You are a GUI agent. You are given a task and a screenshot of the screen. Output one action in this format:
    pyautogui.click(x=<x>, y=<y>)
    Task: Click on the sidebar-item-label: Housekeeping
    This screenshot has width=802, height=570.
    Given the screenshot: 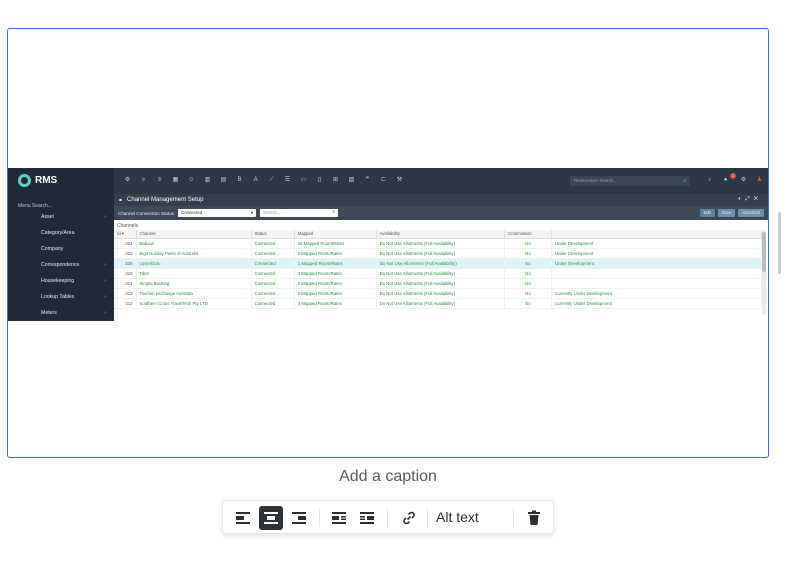 What is the action you would take?
    pyautogui.click(x=58, y=281)
    